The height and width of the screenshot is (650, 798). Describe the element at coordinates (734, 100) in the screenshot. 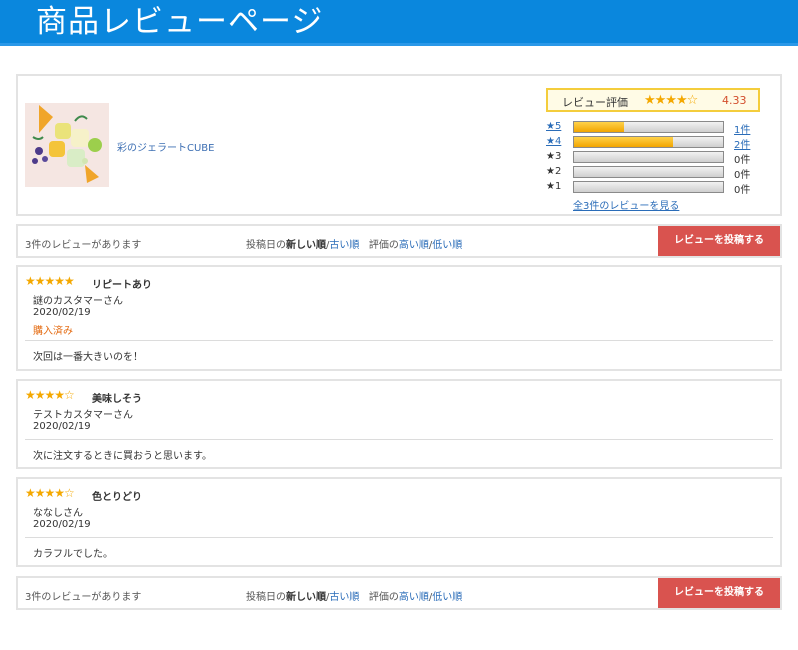

I see `average-rating-score: 4.33` at that location.